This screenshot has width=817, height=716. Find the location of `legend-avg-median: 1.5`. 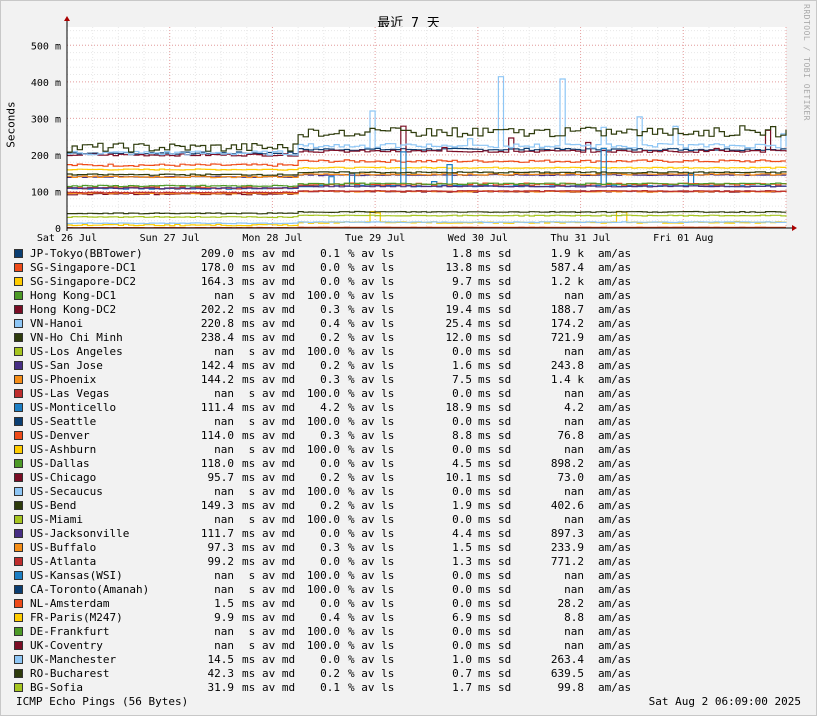

legend-avg-median: 1.5 is located at coordinates (224, 603).